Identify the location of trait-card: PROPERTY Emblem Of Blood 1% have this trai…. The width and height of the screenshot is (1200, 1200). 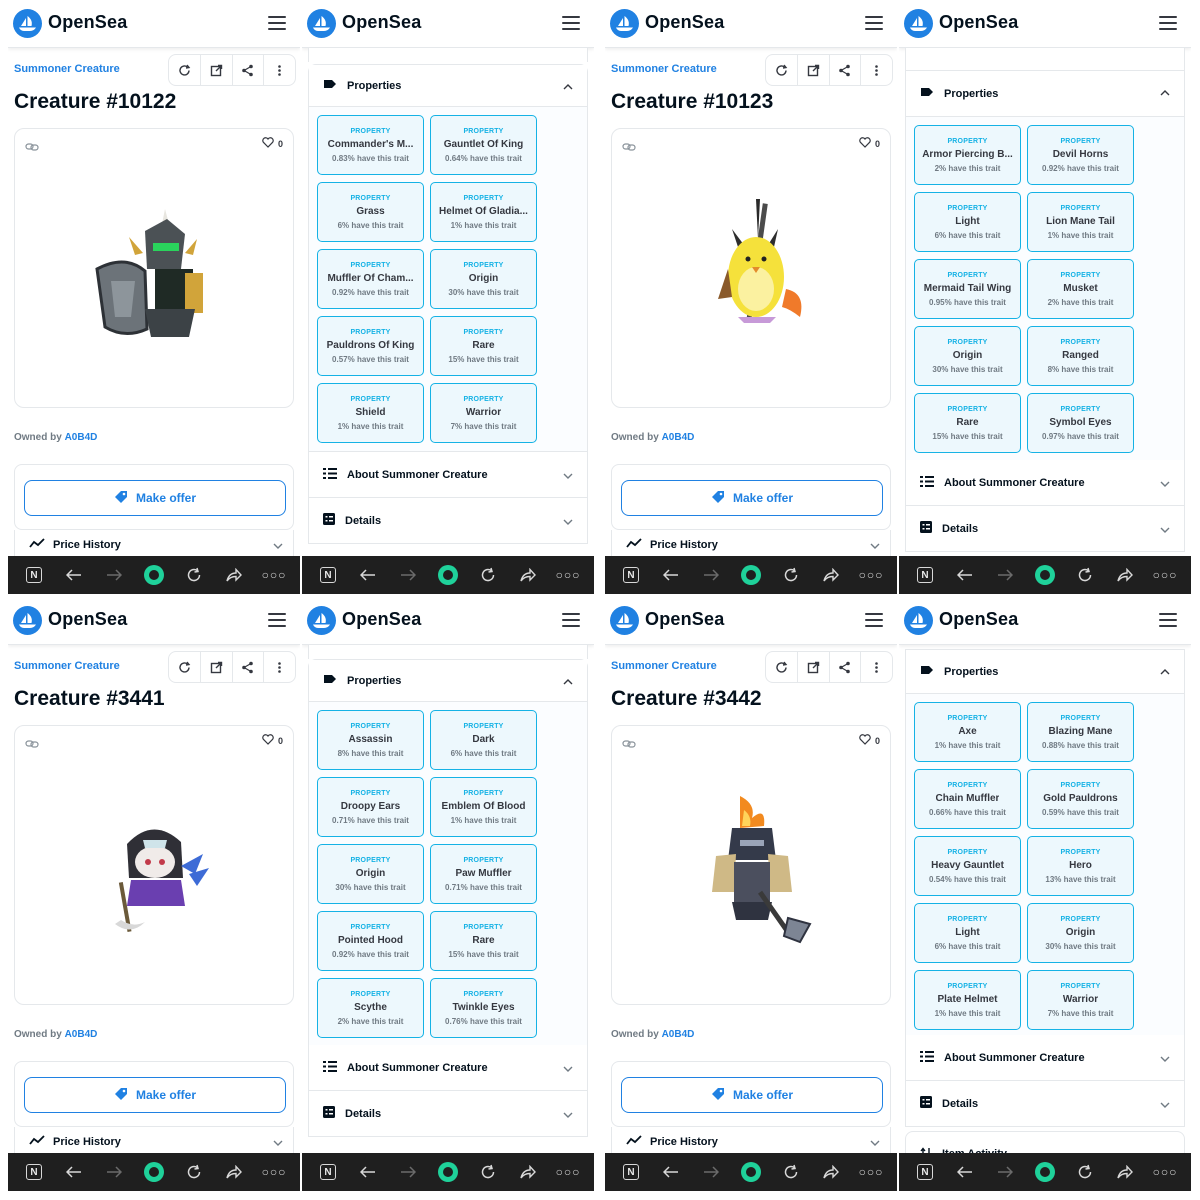
(483, 807).